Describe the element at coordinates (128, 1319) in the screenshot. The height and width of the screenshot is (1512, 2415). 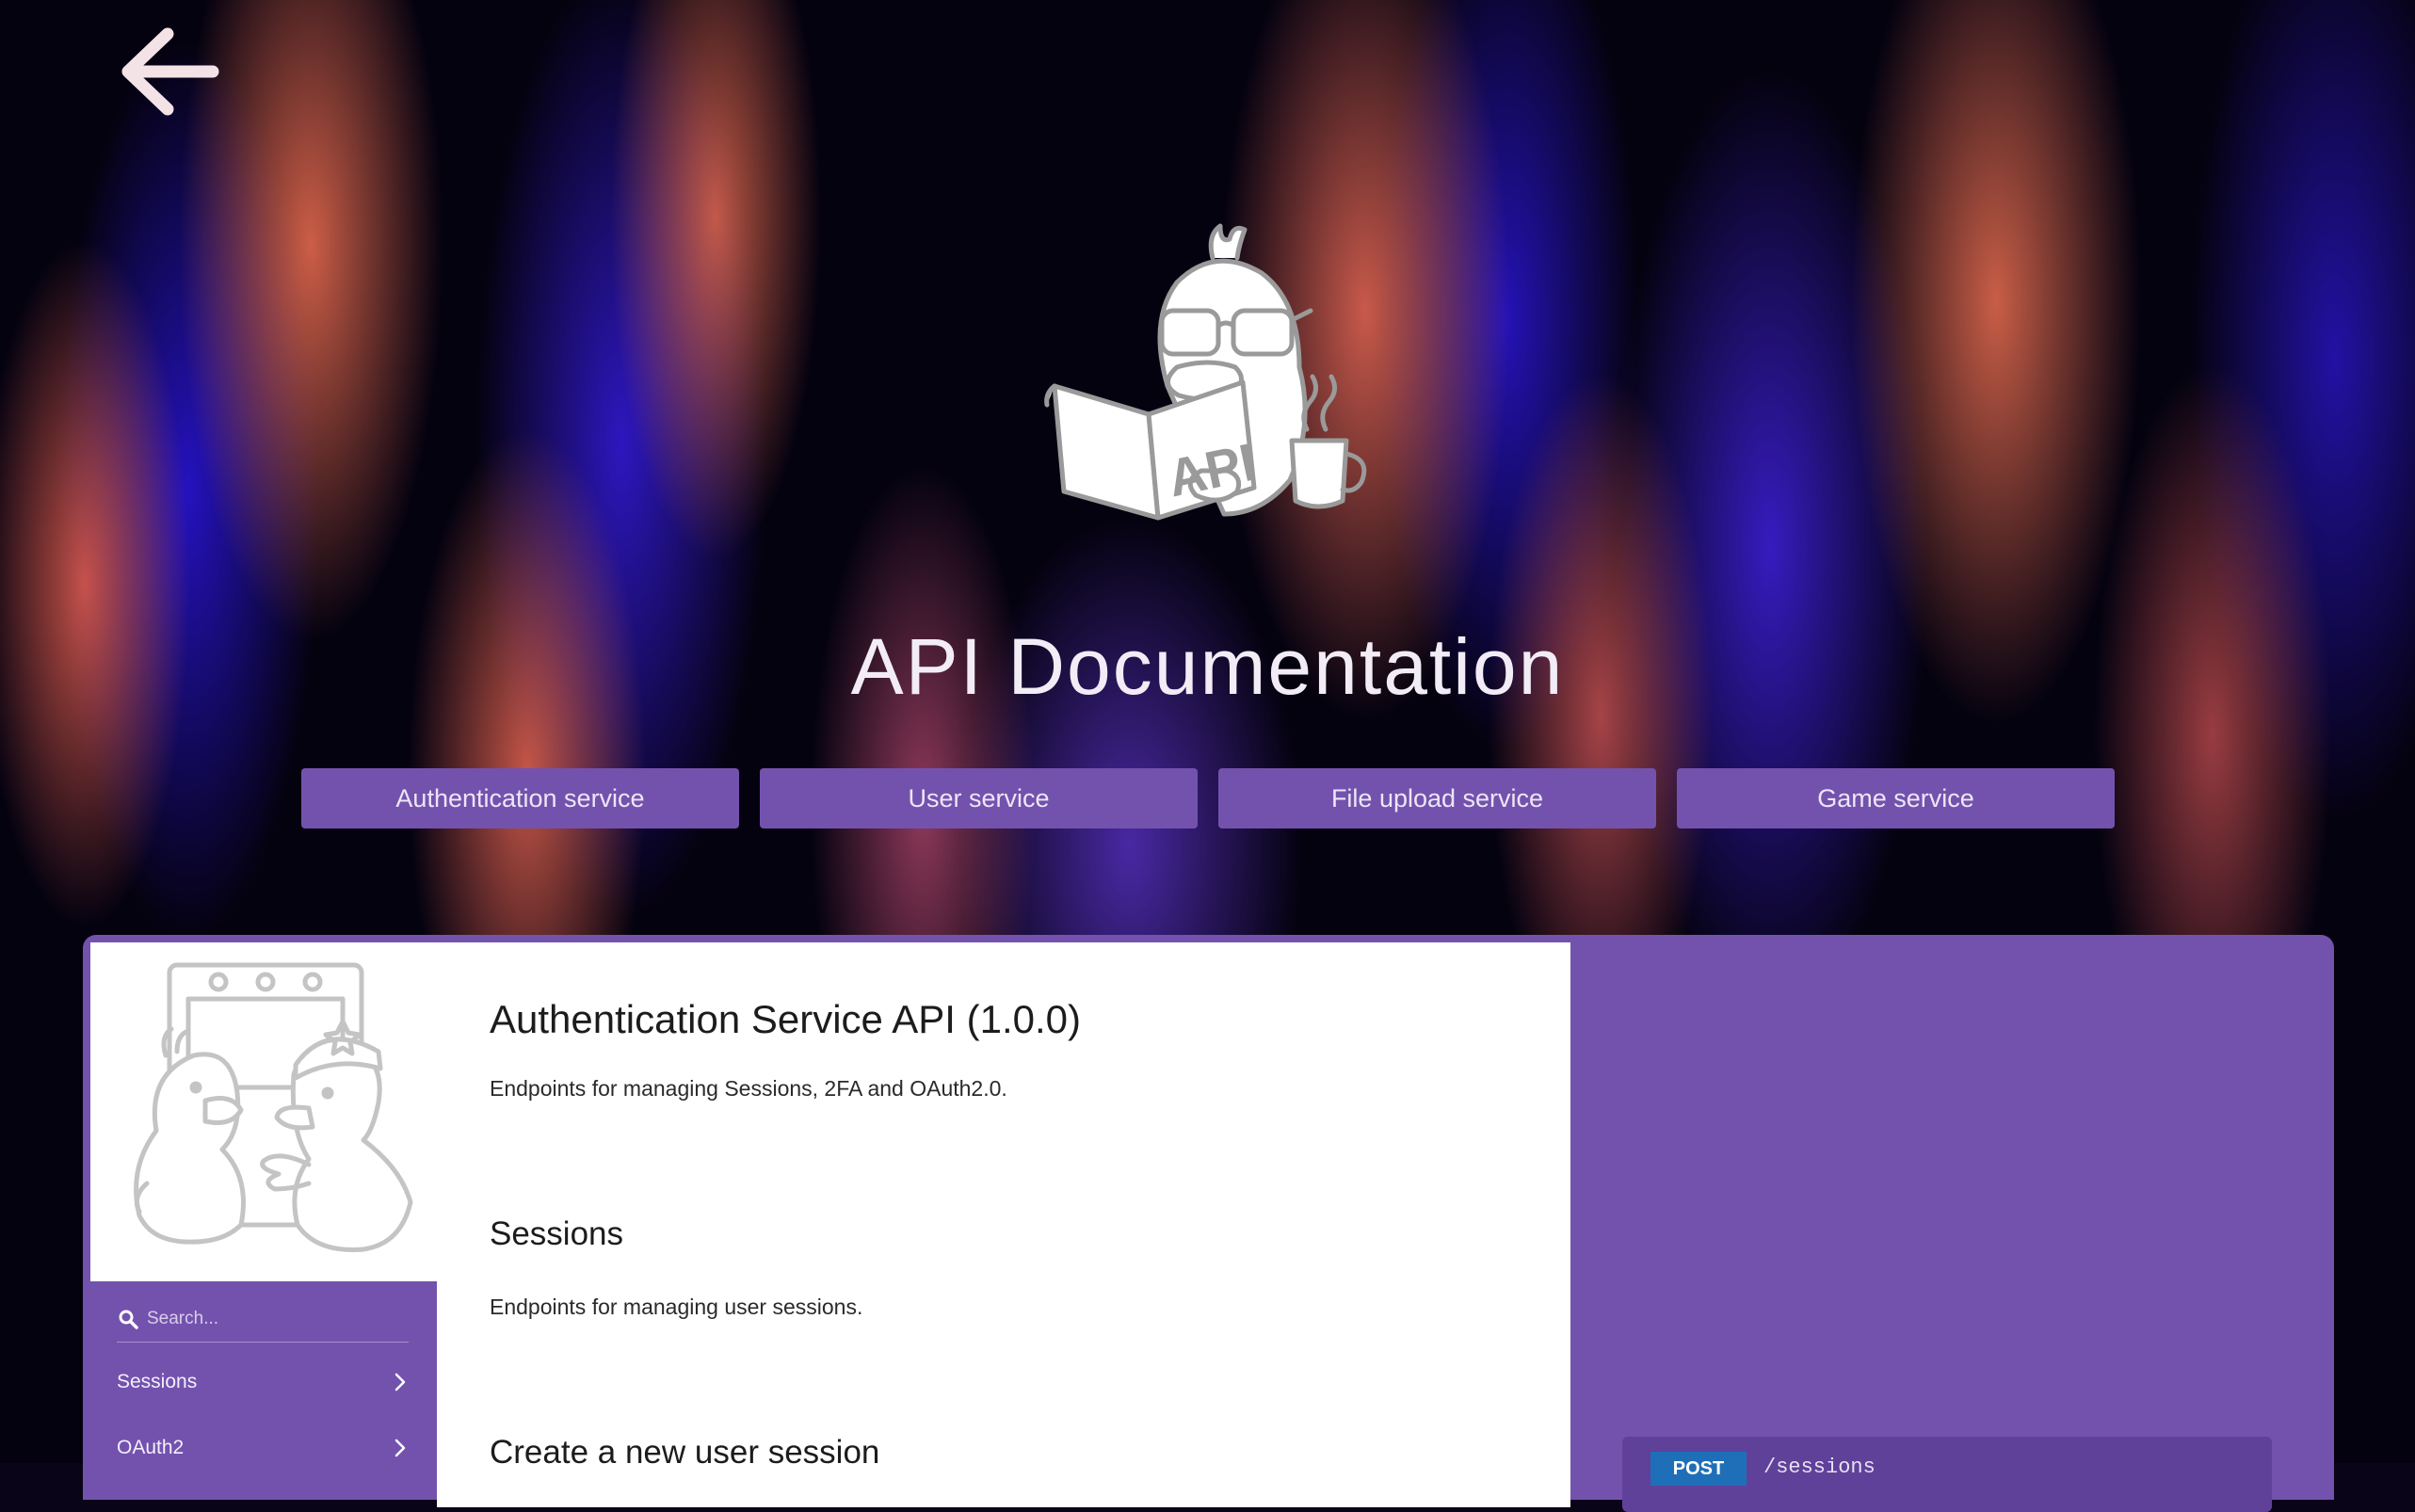
I see `search-icon` at that location.